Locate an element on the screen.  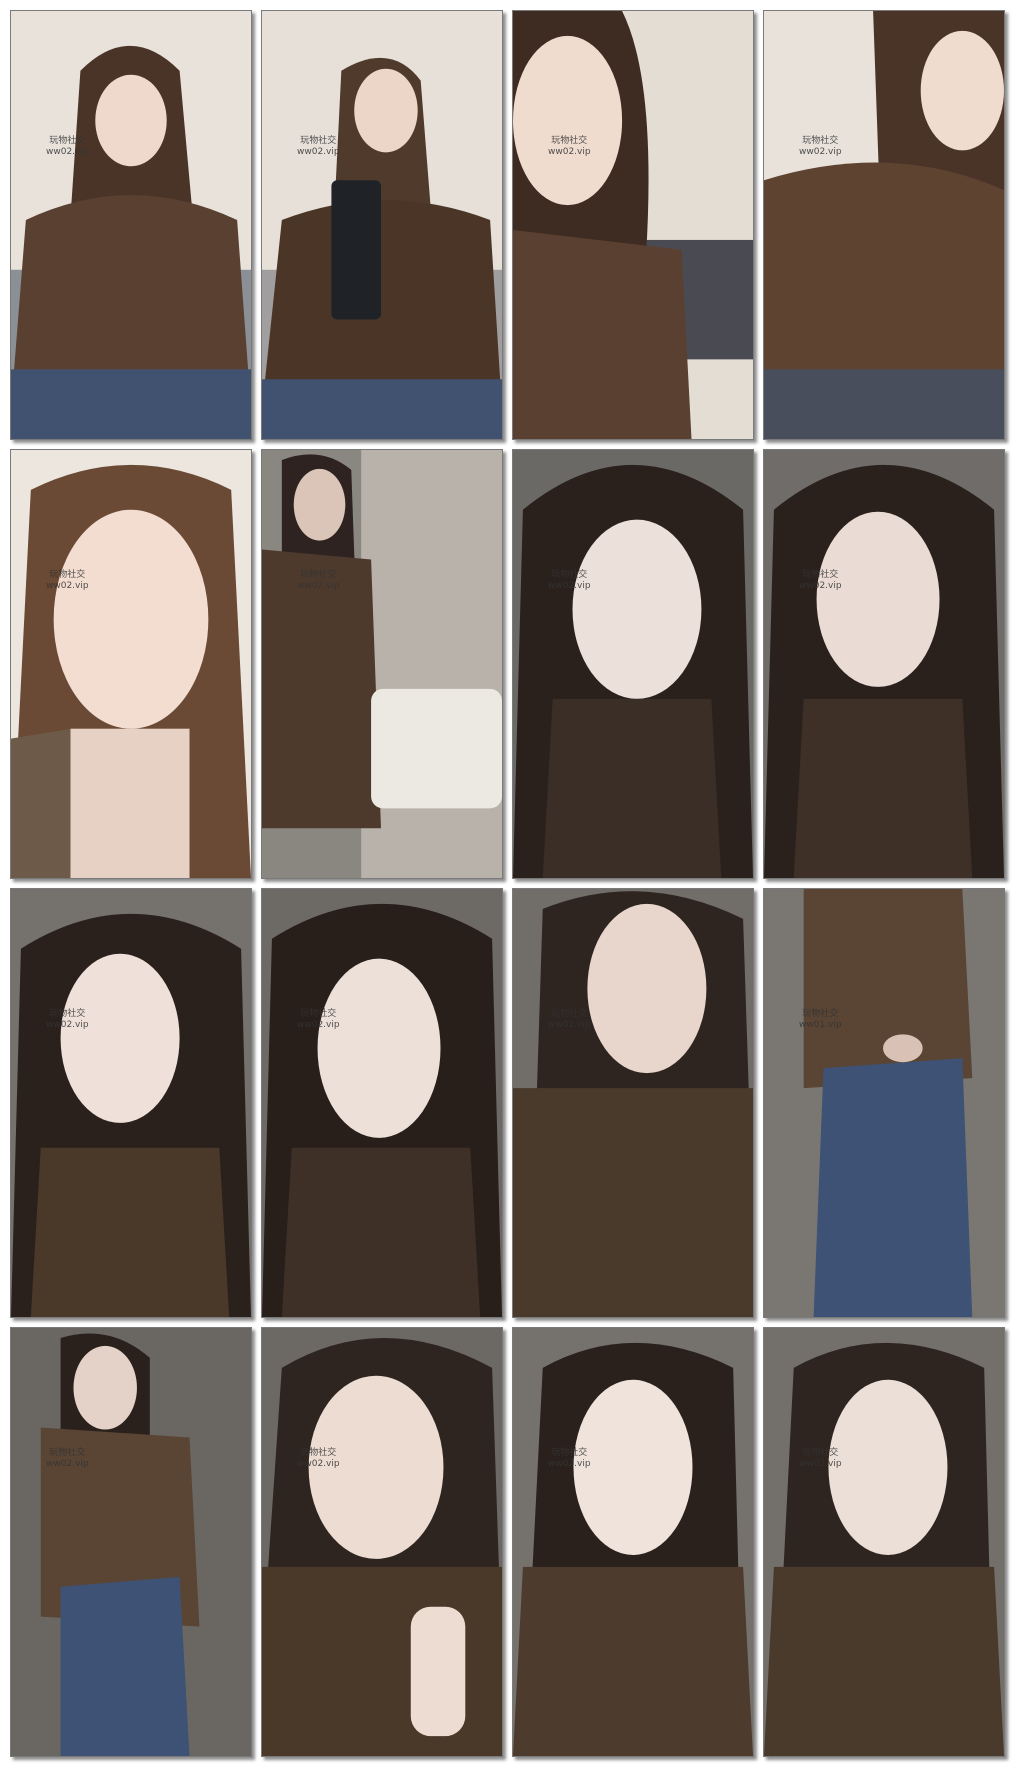
frame-thumbnail: 玩物社交 ww01.vip is located at coordinates (884, 1103).